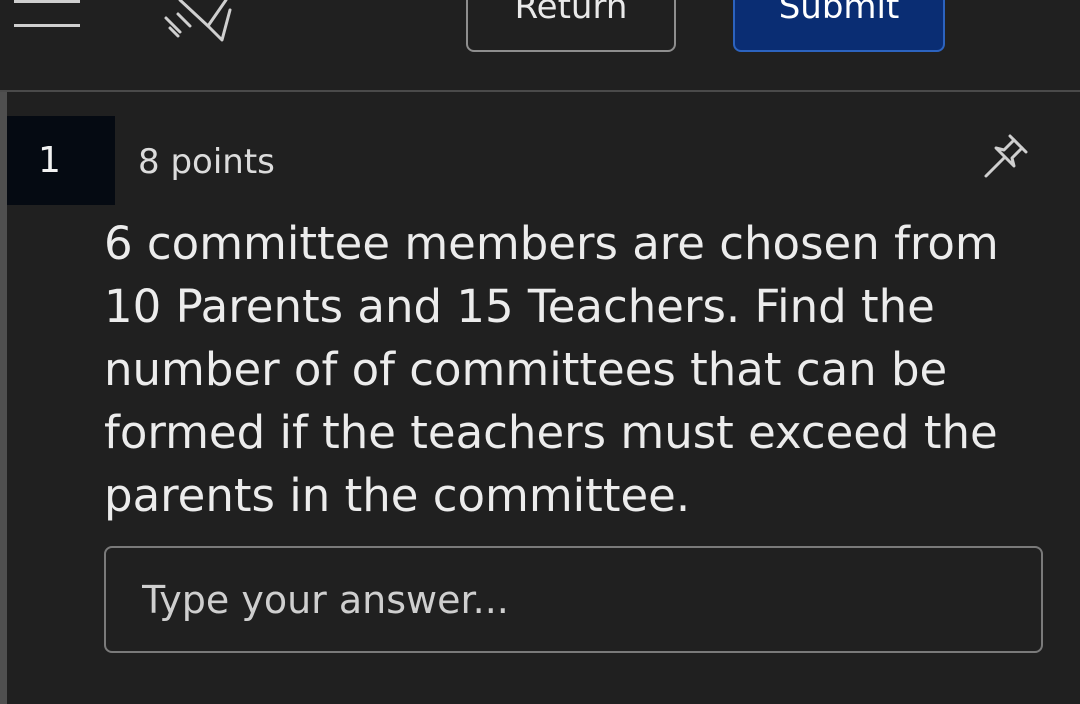 The height and width of the screenshot is (704, 1080). I want to click on return-button: Return, so click(571, 26).